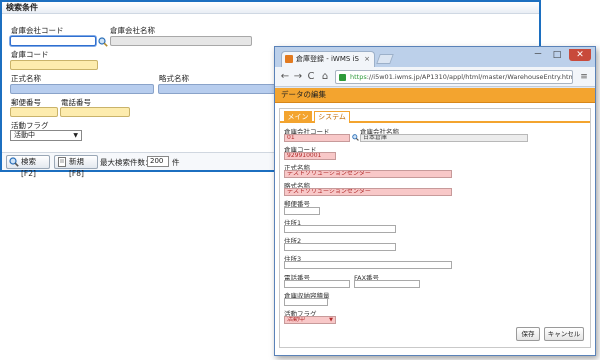  Describe the element at coordinates (368, 174) in the screenshot. I see `official-name-input: テストソリューションセンター` at that location.